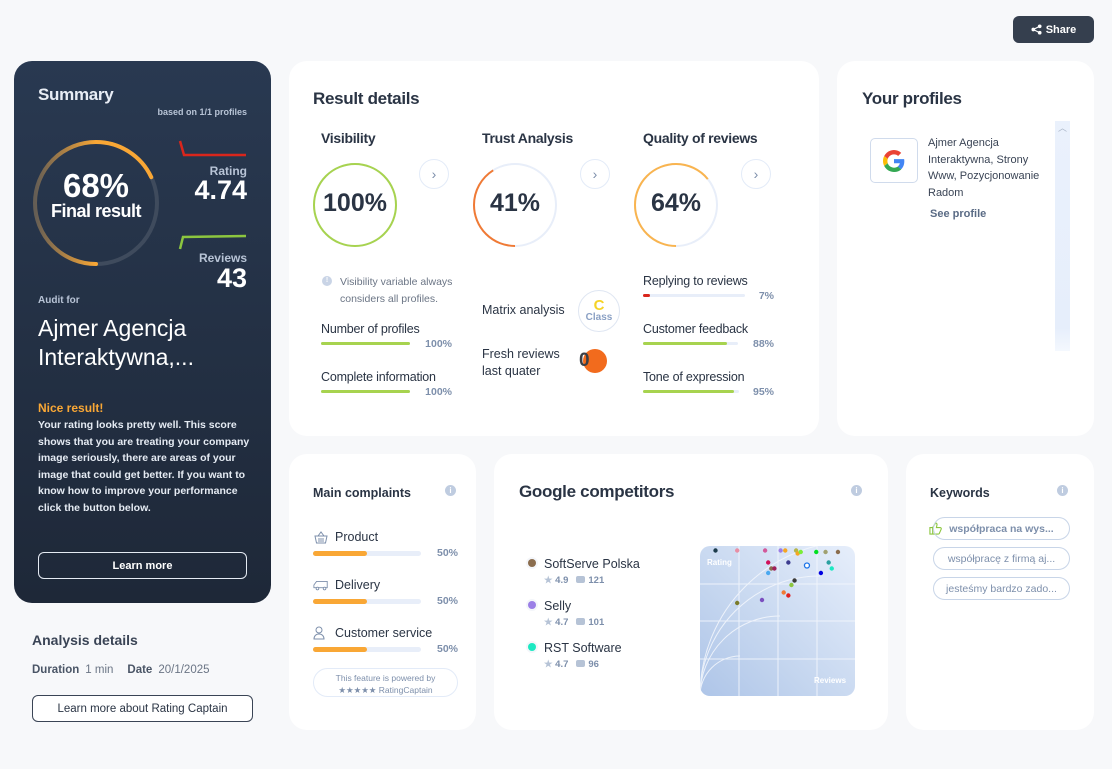 The height and width of the screenshot is (769, 1112). I want to click on see-profile-link: See profile, so click(958, 214).